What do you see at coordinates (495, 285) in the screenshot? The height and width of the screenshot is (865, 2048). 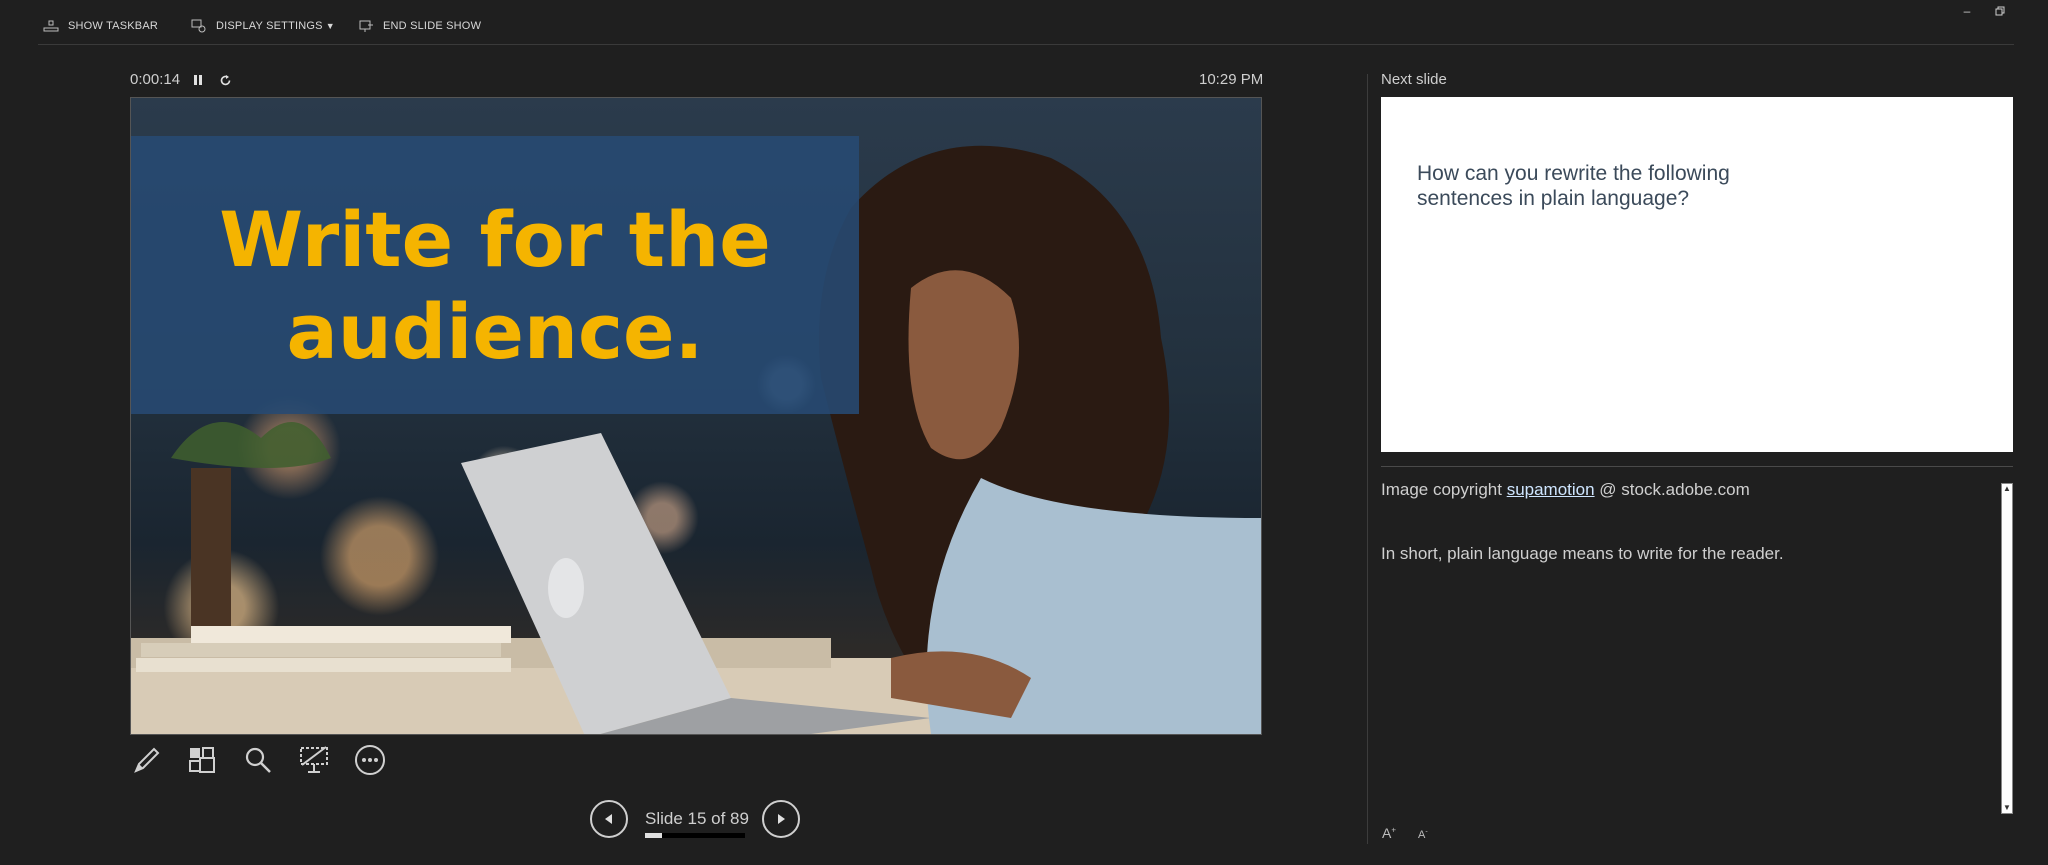 I see `slide-title: Write for the audience.` at bounding box center [495, 285].